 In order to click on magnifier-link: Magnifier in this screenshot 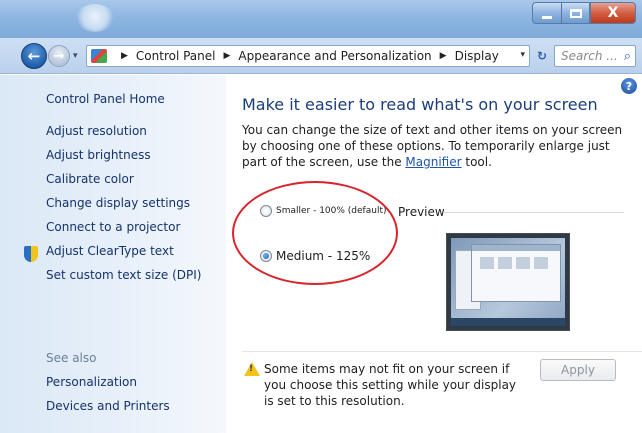, I will do `click(433, 162)`.